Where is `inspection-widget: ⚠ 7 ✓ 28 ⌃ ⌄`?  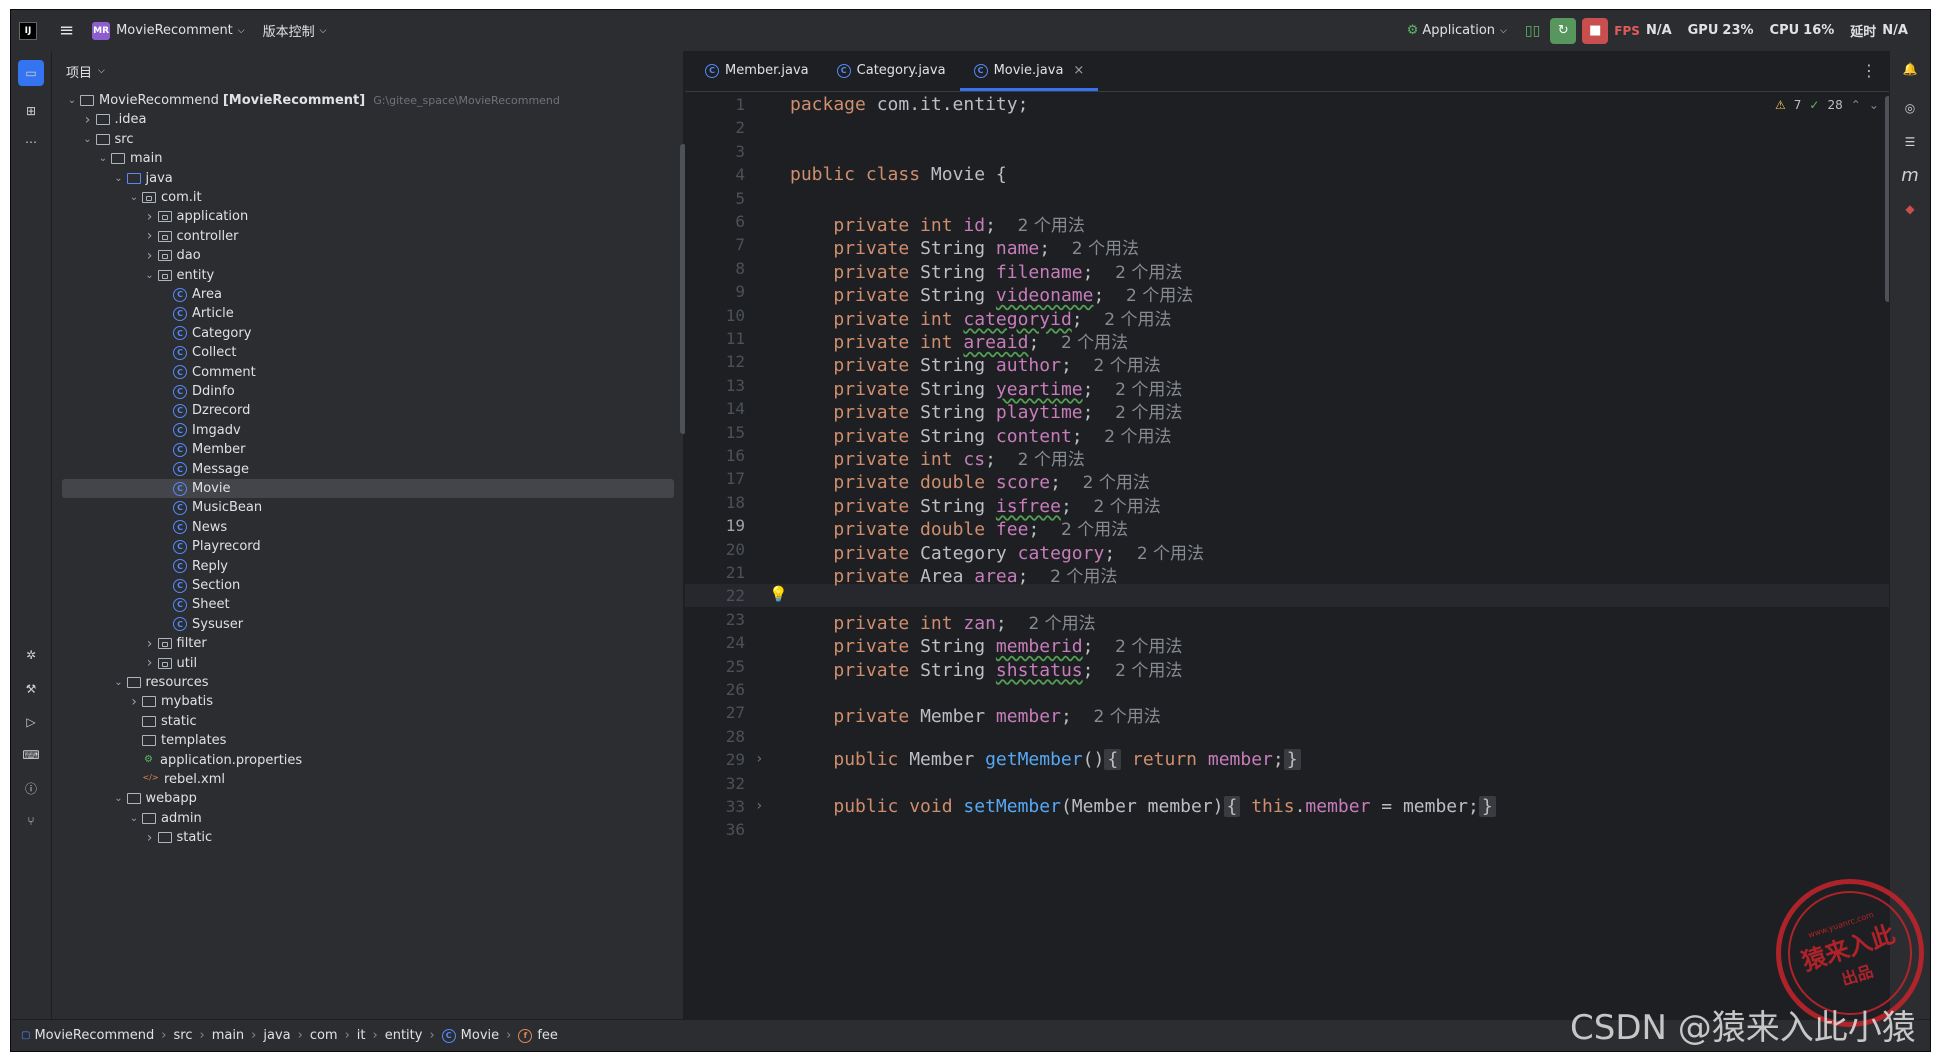 inspection-widget: ⚠ 7 ✓ 28 ⌃ ⌄ is located at coordinates (1827, 105).